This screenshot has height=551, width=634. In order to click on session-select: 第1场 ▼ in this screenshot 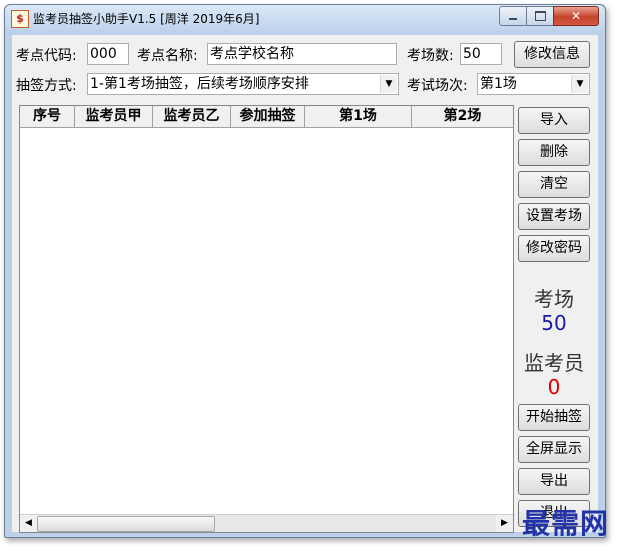, I will do `click(533, 84)`.